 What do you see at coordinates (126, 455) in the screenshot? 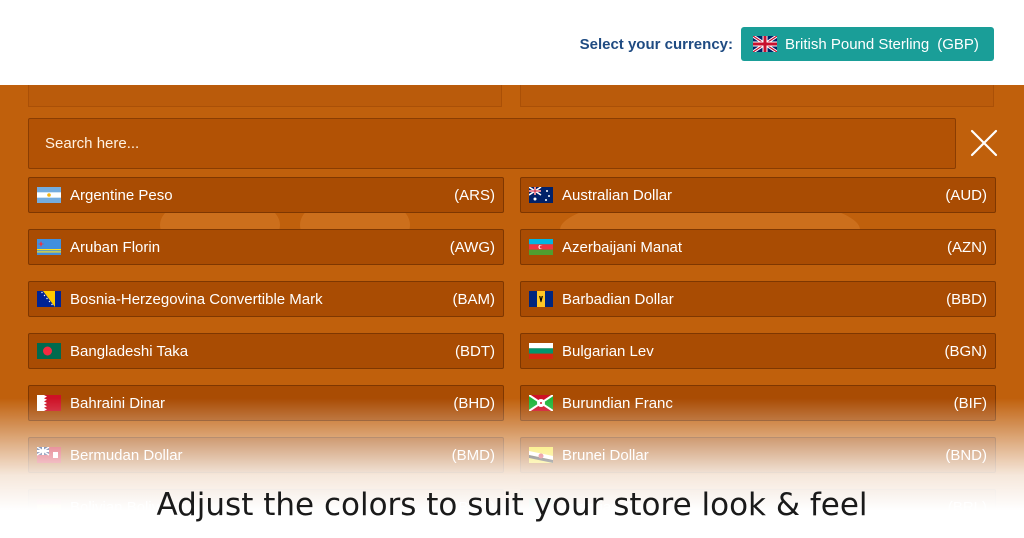
I see `currency-name: Bermudan Dollar` at bounding box center [126, 455].